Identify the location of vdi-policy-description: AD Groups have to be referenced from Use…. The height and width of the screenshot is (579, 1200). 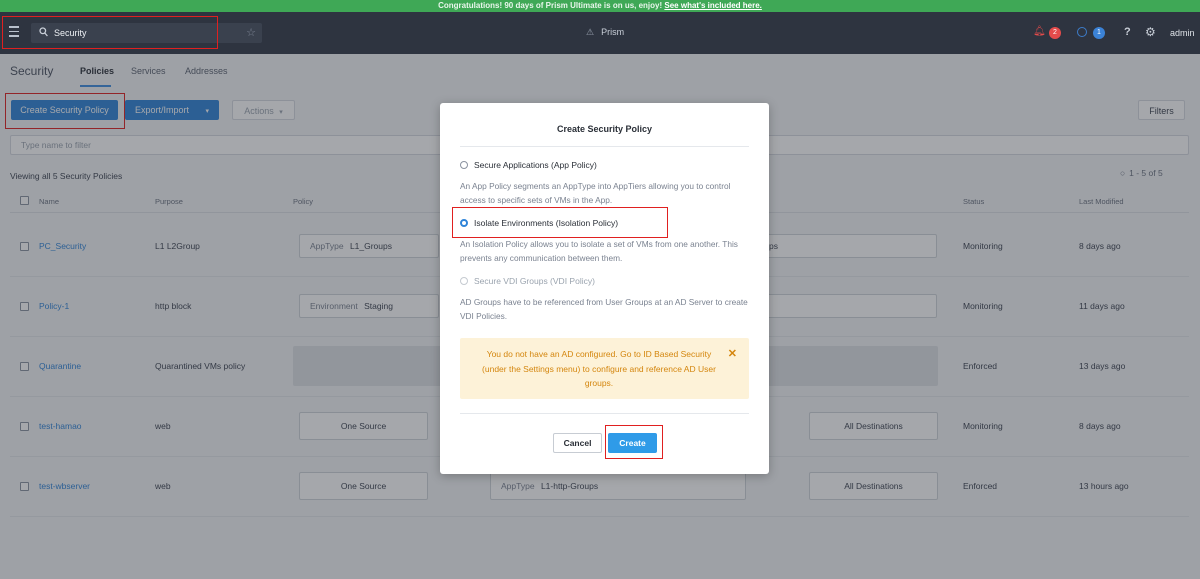
(604, 309).